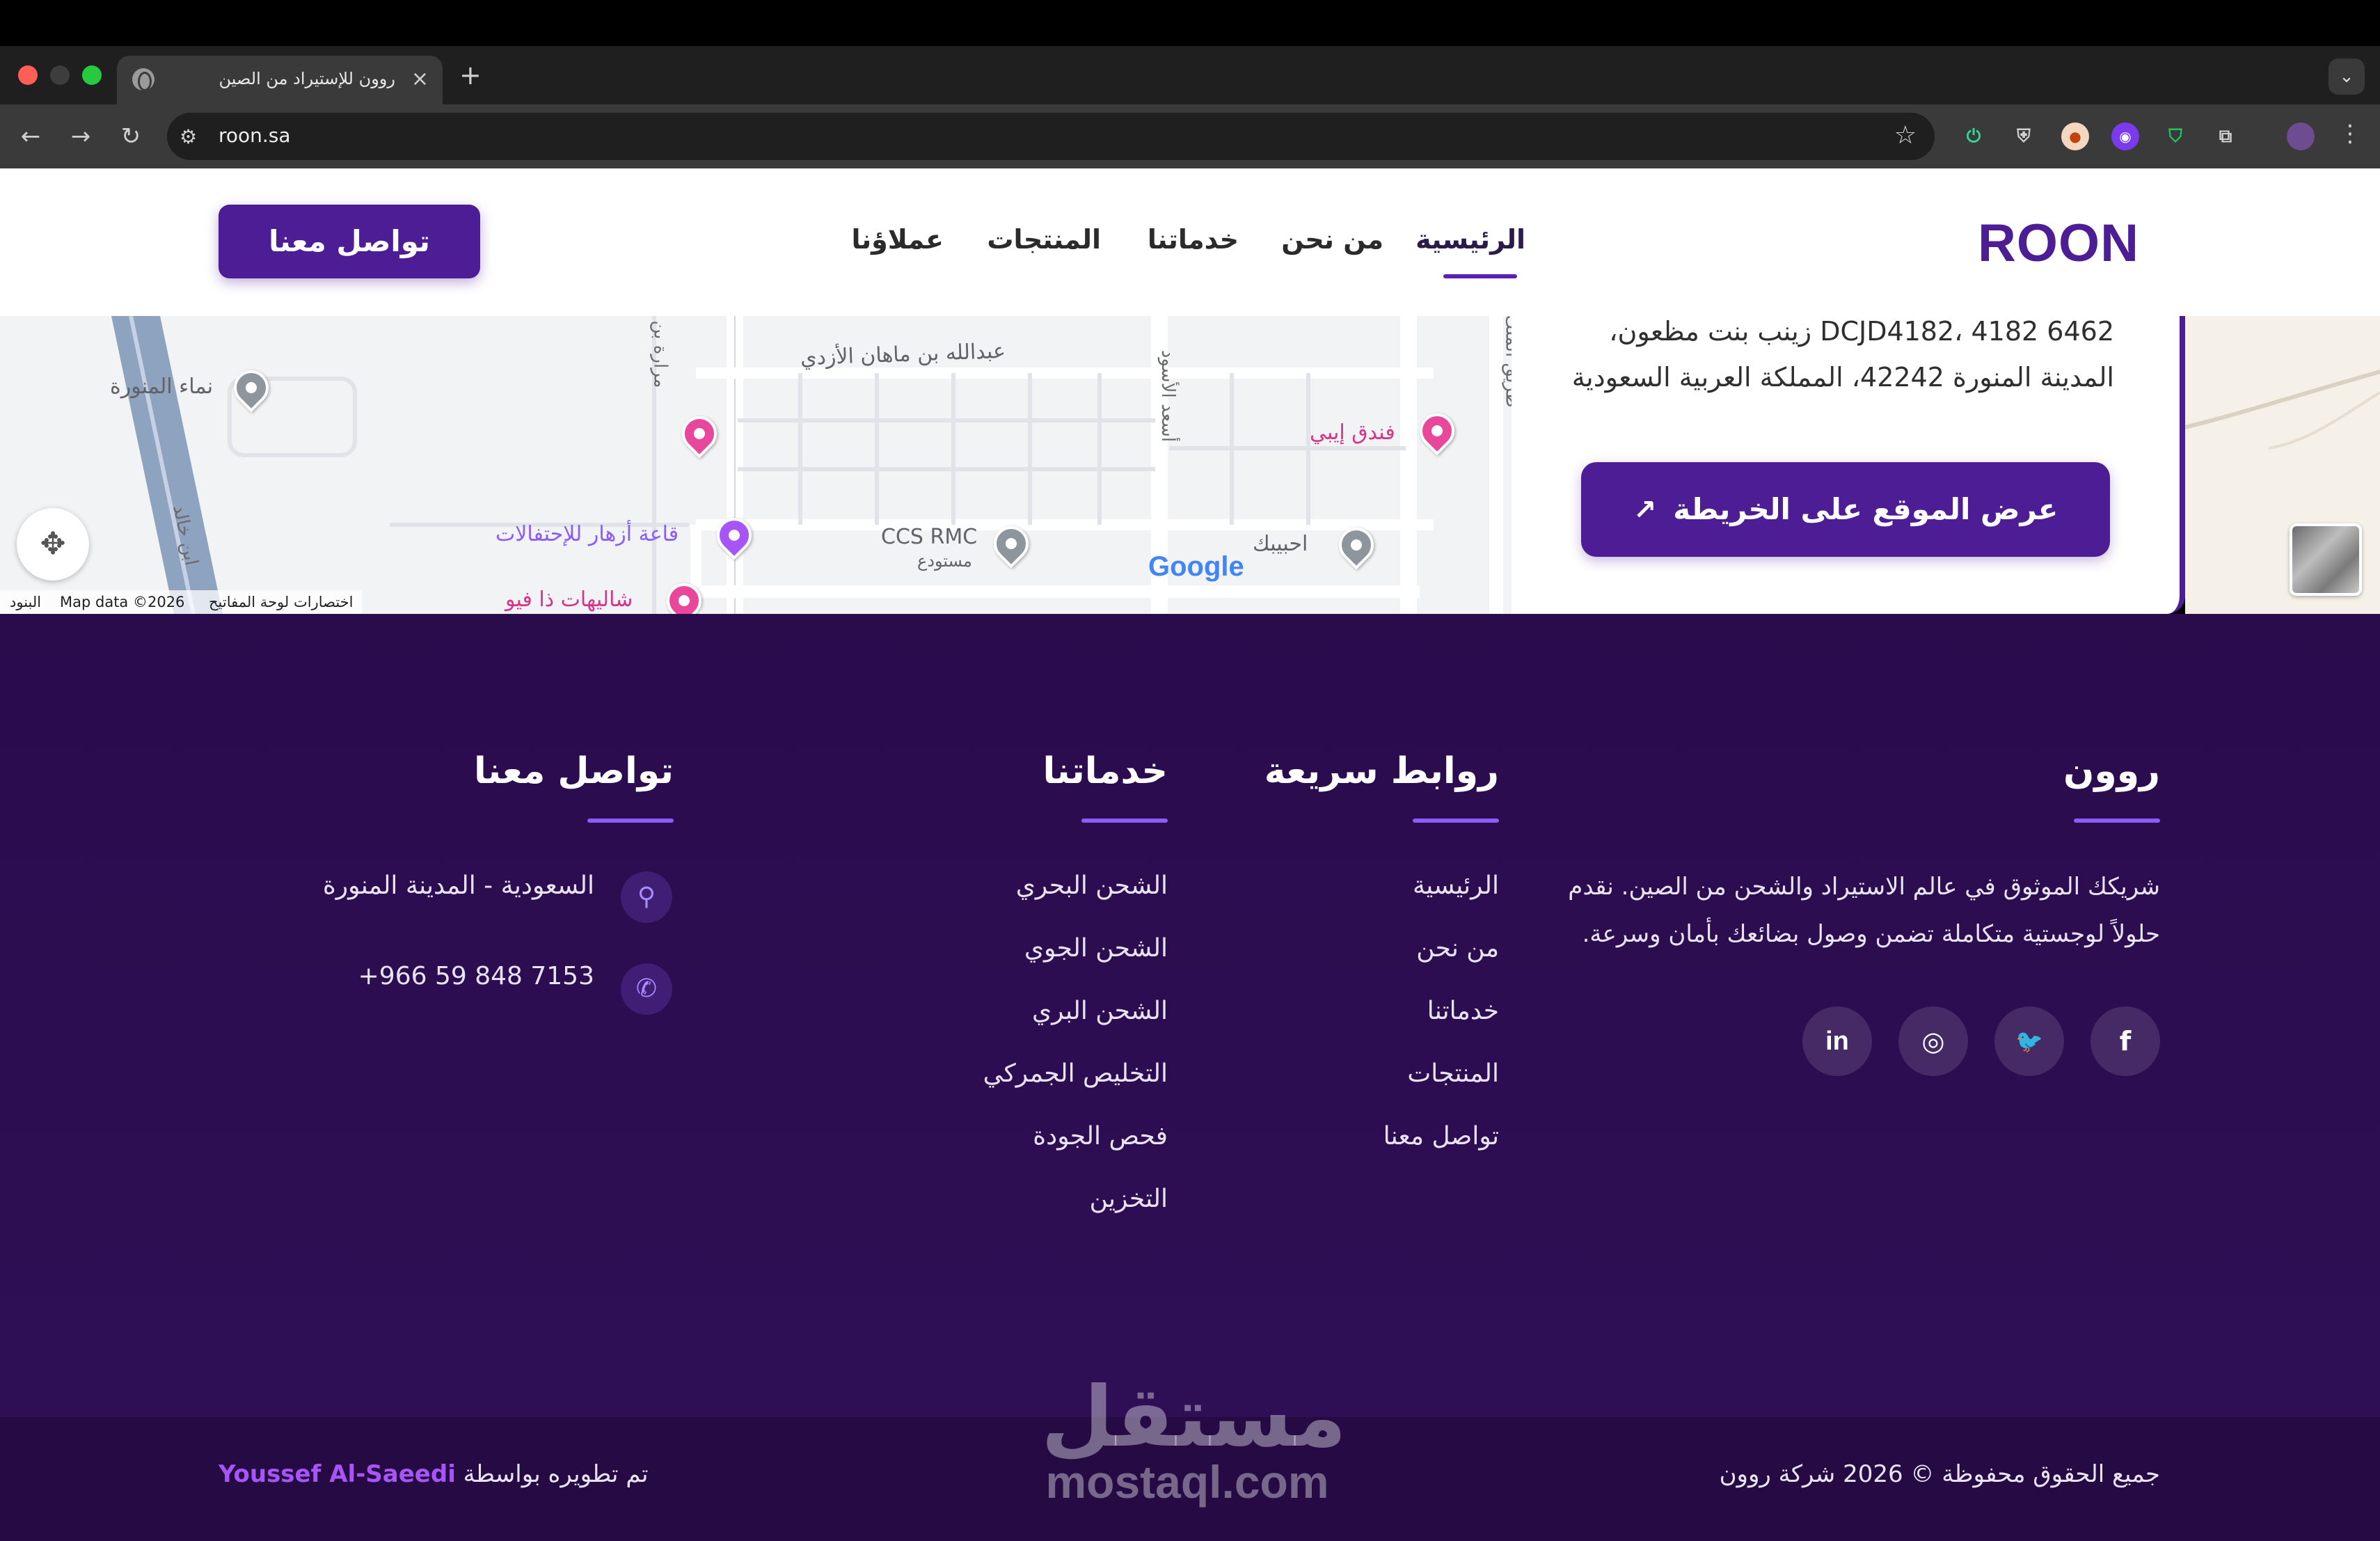 Image resolution: width=2380 pixels, height=1541 pixels. I want to click on map-label-namaa: نماء المنورة, so click(161, 386).